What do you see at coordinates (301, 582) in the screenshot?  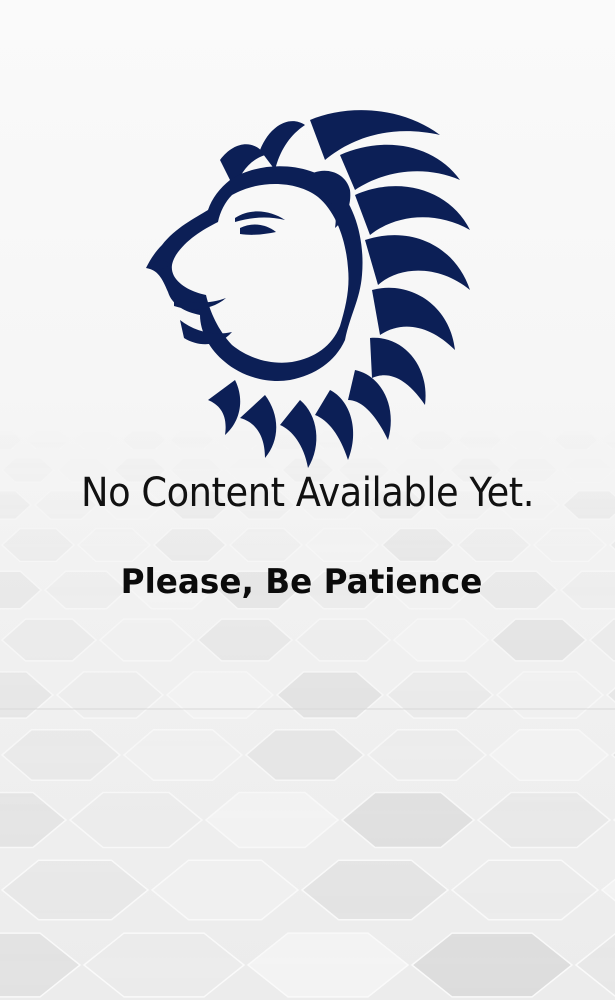 I see `patience-message: Please, Be Patience` at bounding box center [301, 582].